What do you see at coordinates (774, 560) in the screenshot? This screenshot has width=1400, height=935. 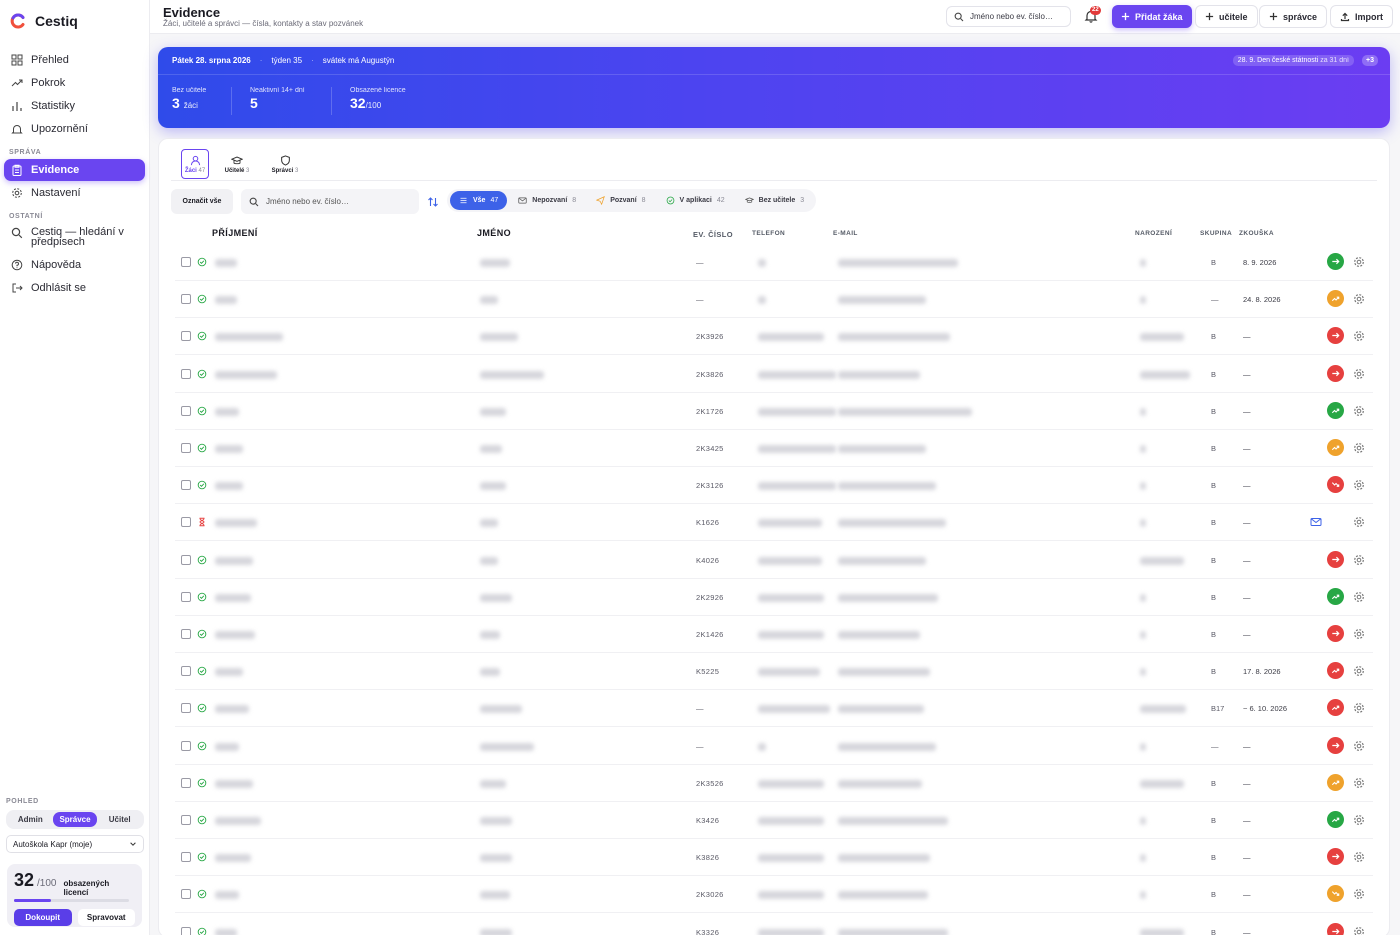 I see `table-row: K4026 B —` at bounding box center [774, 560].